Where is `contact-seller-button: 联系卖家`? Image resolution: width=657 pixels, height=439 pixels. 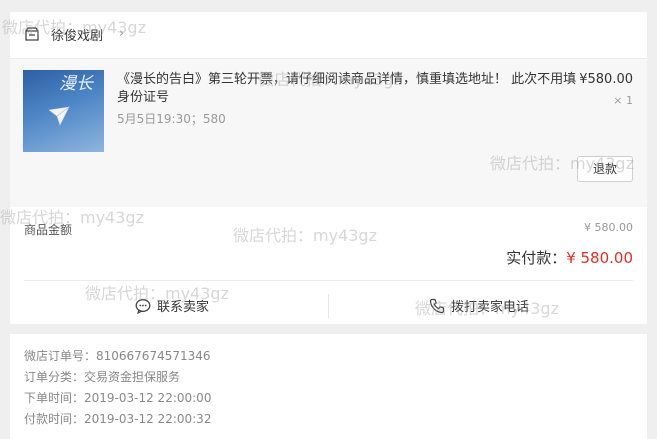 contact-seller-button: 联系卖家 is located at coordinates (172, 305).